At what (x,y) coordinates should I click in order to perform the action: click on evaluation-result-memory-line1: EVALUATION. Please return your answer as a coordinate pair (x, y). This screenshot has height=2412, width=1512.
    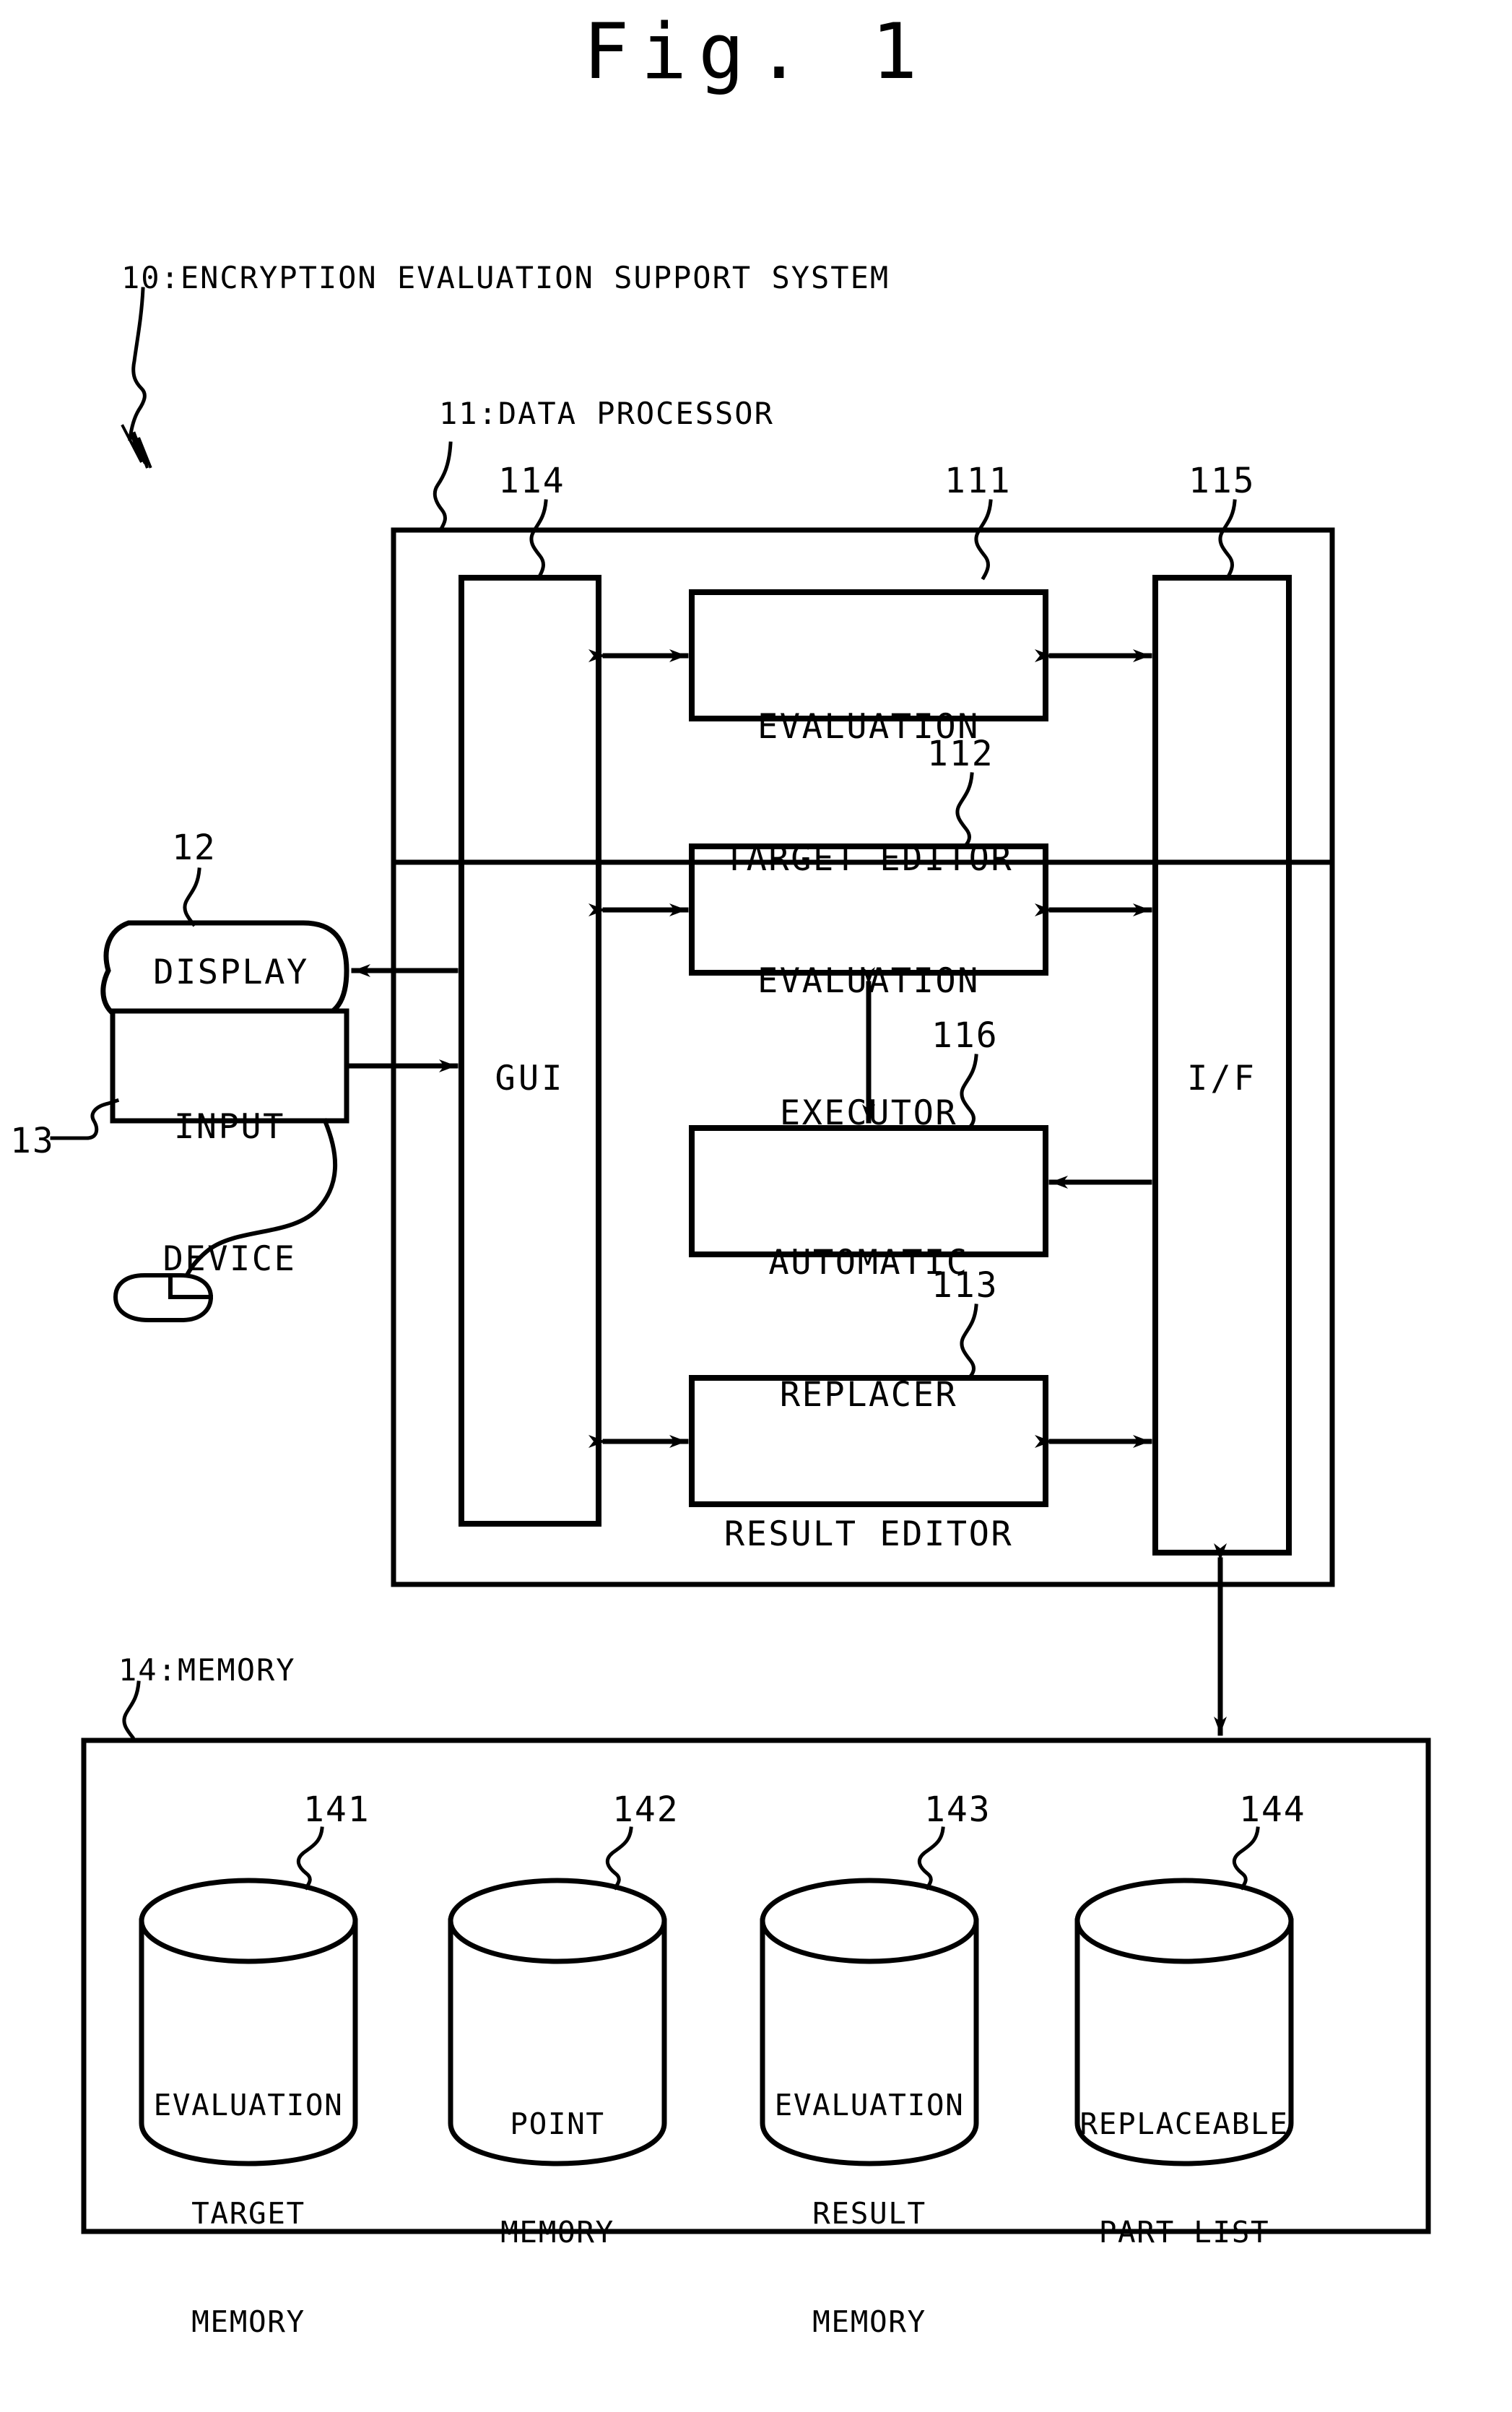
    Looking at the image, I should click on (869, 2105).